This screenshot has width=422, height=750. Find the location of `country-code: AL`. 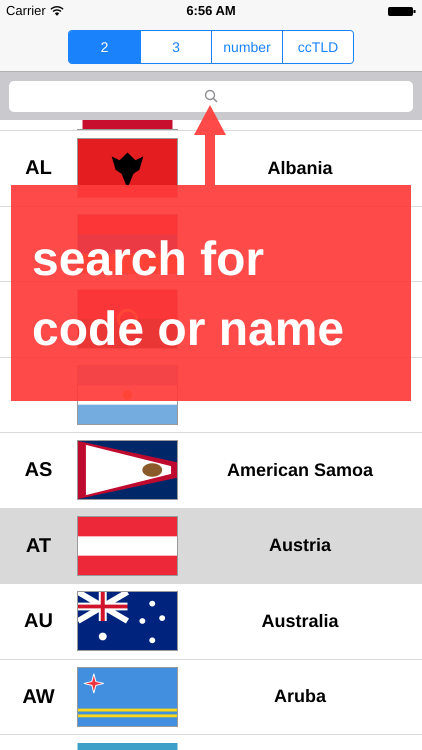

country-code: AL is located at coordinates (38, 169).